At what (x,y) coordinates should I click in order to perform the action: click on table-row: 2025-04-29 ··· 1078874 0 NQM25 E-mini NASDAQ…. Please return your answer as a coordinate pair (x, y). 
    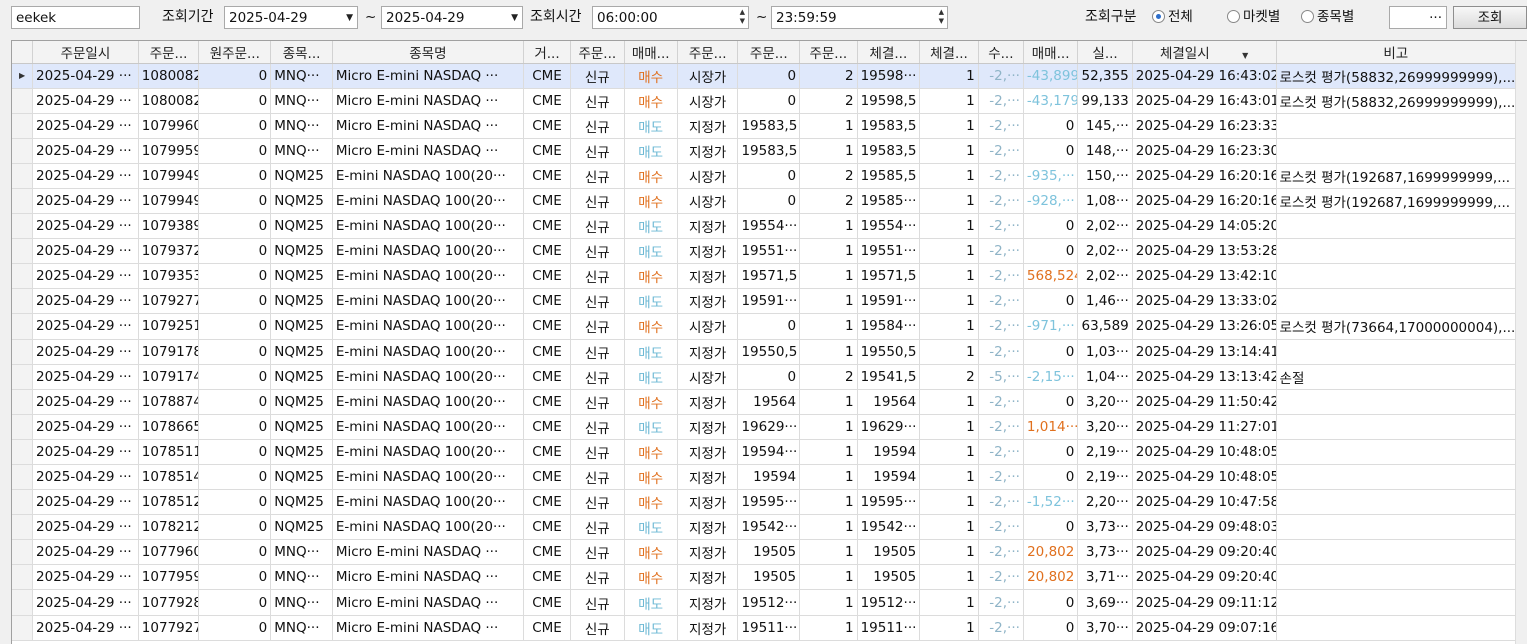
    Looking at the image, I should click on (764, 402).